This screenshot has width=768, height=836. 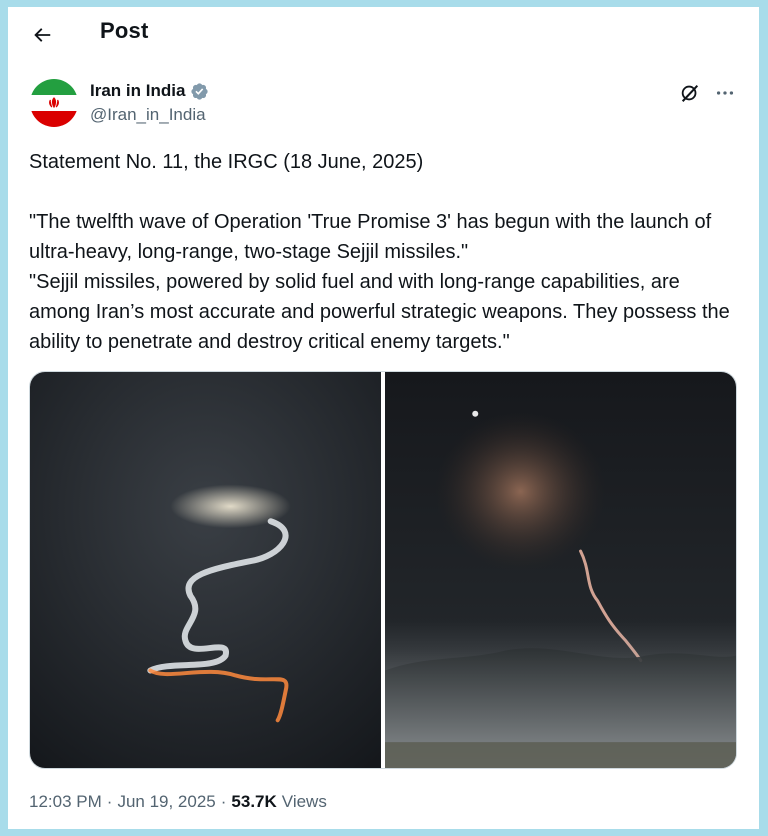 I want to click on views-label: Views, so click(x=304, y=801).